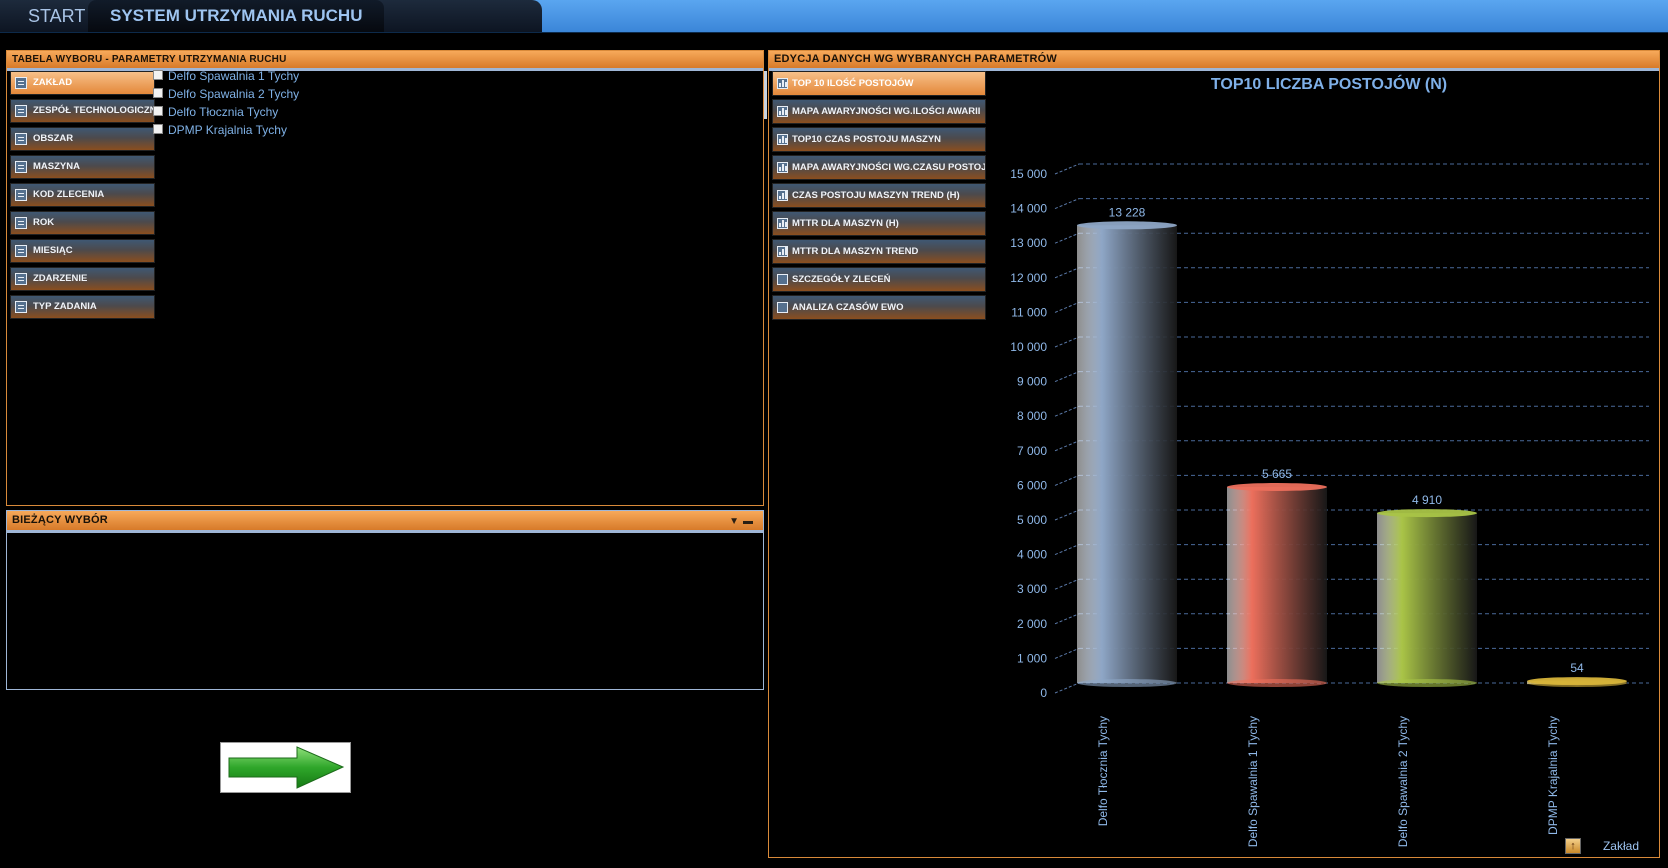 This screenshot has height=868, width=1668. What do you see at coordinates (782, 195) in the screenshot?
I see `line-chart-icon` at bounding box center [782, 195].